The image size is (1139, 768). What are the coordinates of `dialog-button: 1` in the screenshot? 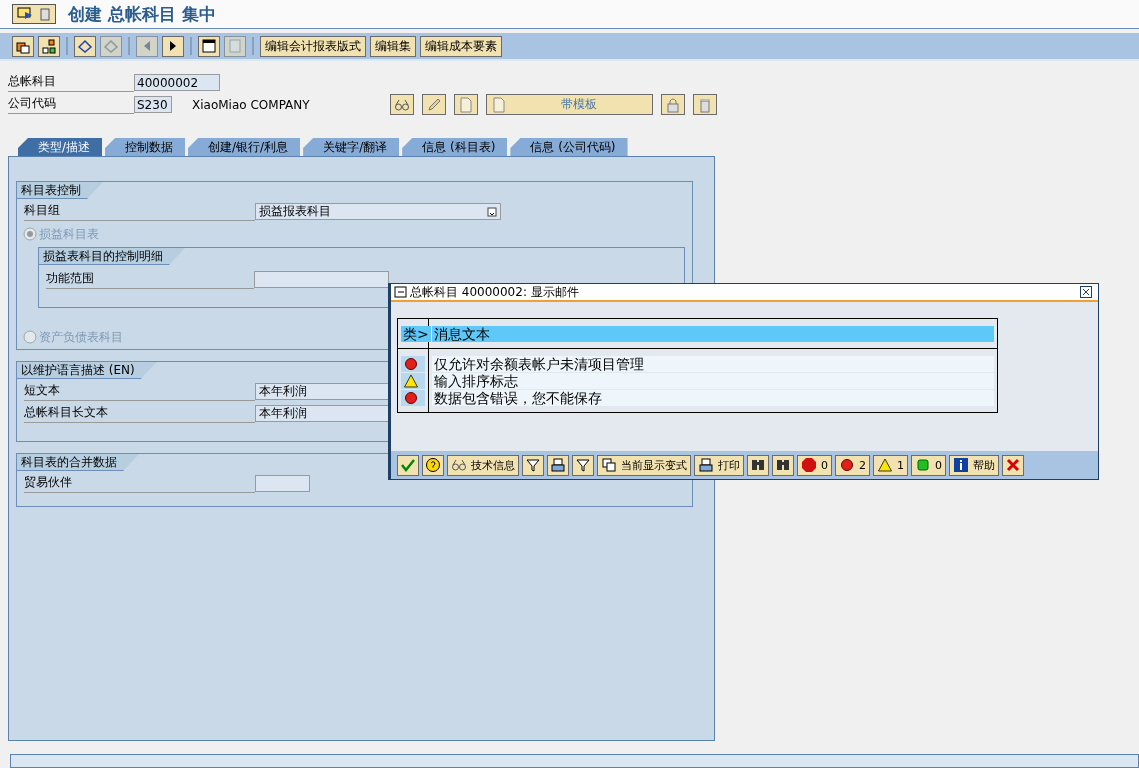 It's located at (890, 465).